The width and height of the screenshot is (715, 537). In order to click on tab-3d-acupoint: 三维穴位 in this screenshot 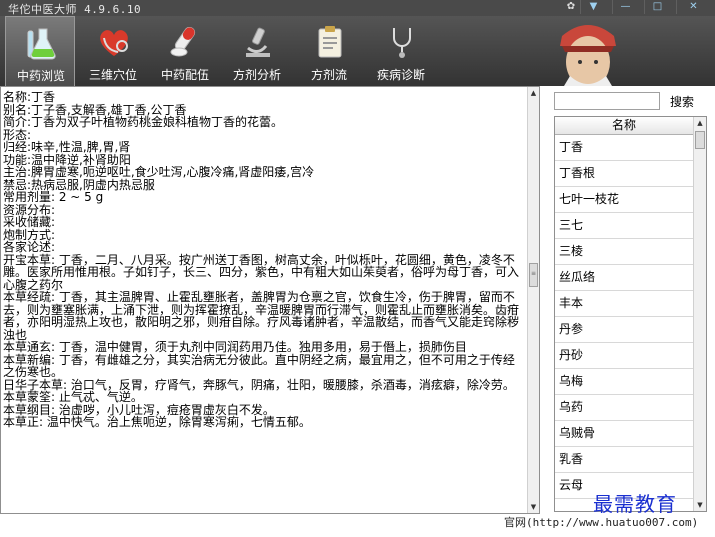, I will do `click(113, 51)`.